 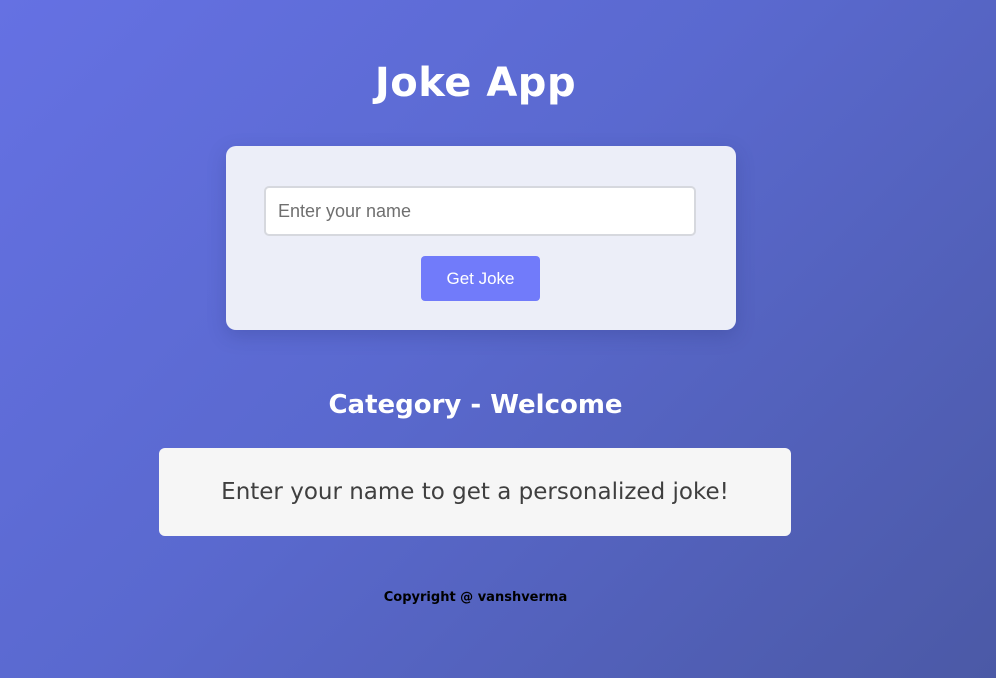 What do you see at coordinates (480, 211) in the screenshot?
I see `name-input` at bounding box center [480, 211].